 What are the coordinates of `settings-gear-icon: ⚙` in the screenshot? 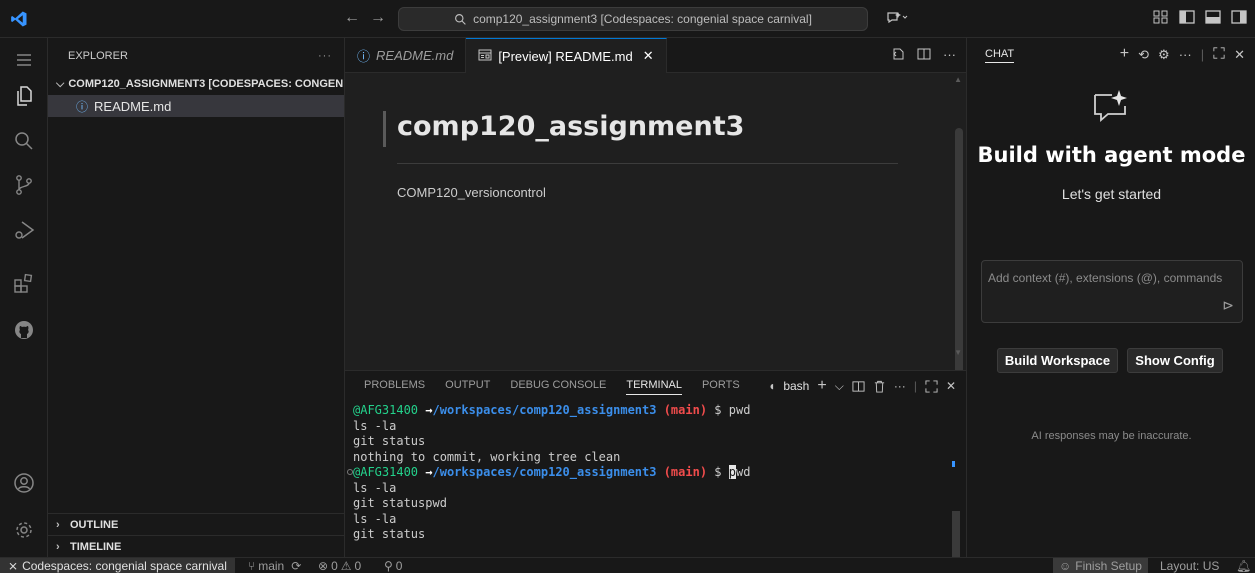 It's located at (1164, 55).